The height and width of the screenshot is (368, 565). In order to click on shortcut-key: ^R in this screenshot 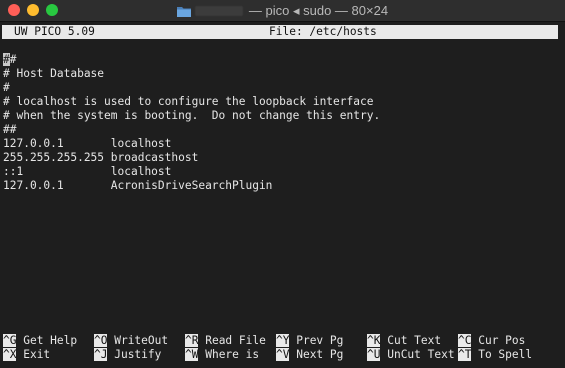, I will do `click(192, 340)`.